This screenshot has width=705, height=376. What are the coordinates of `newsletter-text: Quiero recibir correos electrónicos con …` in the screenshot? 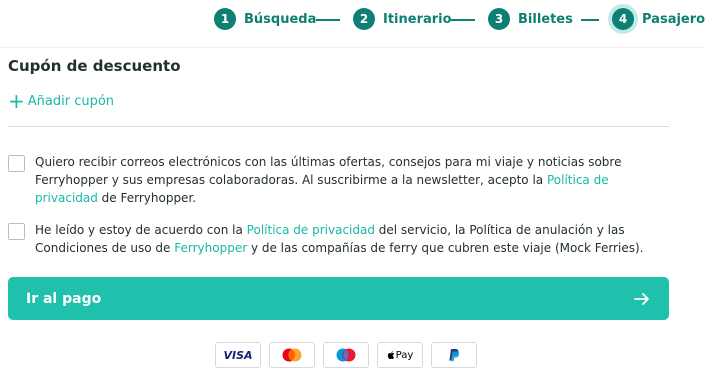 It's located at (328, 171).